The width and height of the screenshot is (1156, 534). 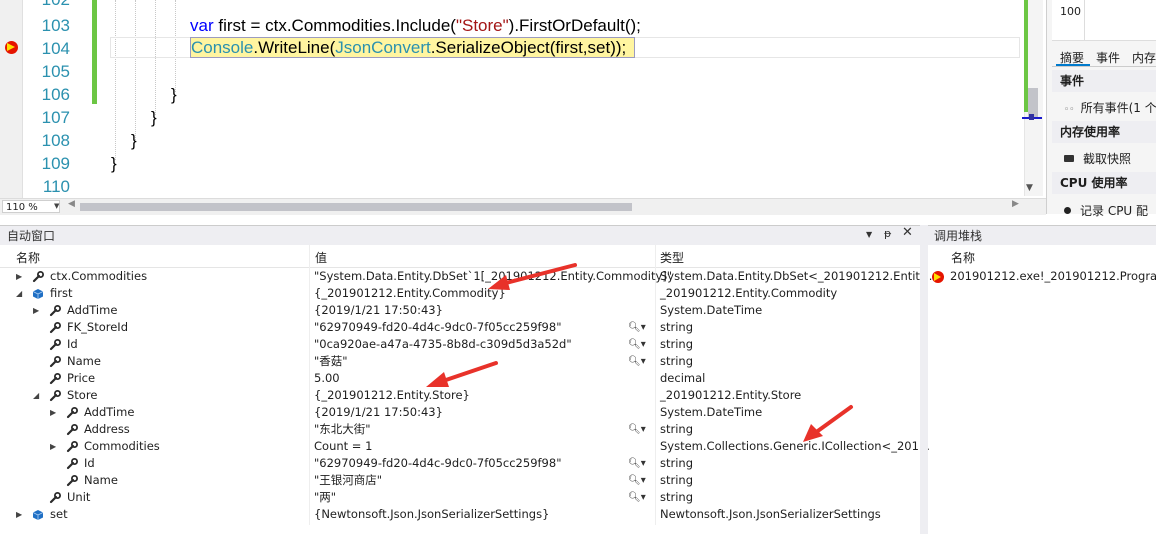 What do you see at coordinates (342, 429) in the screenshot?
I see `cell-value: "东北大街"` at bounding box center [342, 429].